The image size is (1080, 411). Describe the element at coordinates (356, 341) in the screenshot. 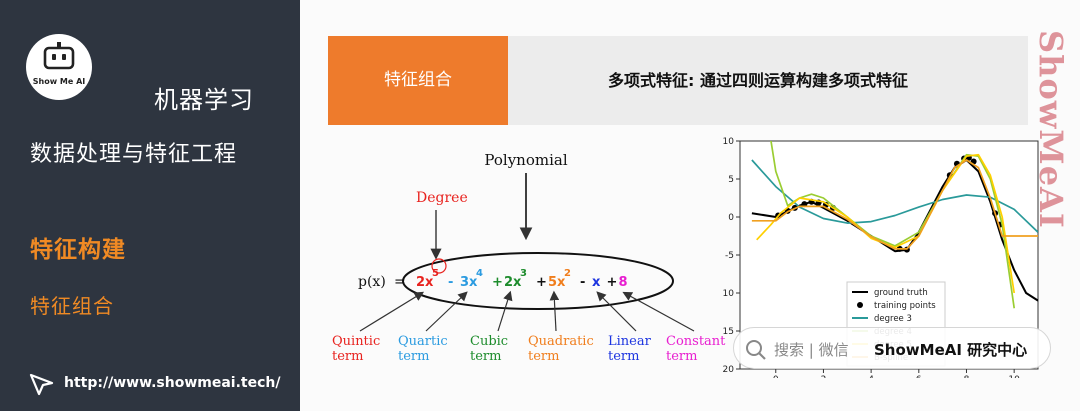

I see `term-label: Quintic` at that location.